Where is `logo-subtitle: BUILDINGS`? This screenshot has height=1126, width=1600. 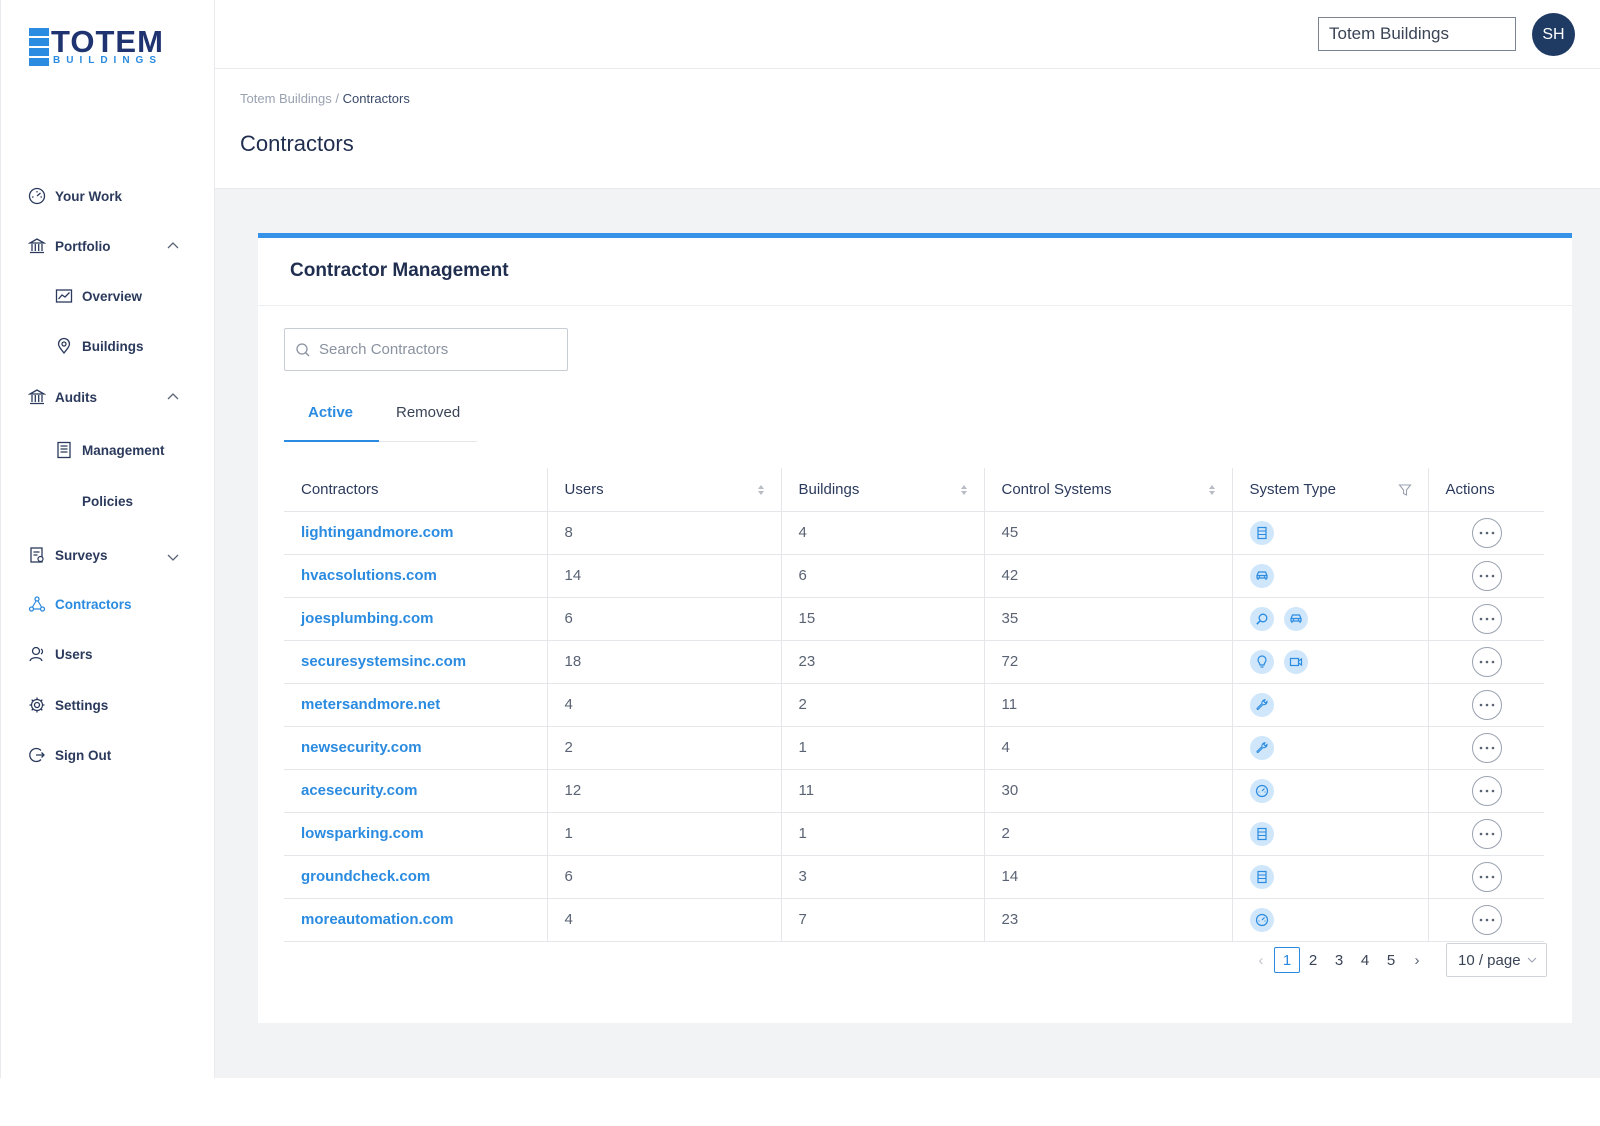
logo-subtitle: BUILDINGS is located at coordinates (107, 60).